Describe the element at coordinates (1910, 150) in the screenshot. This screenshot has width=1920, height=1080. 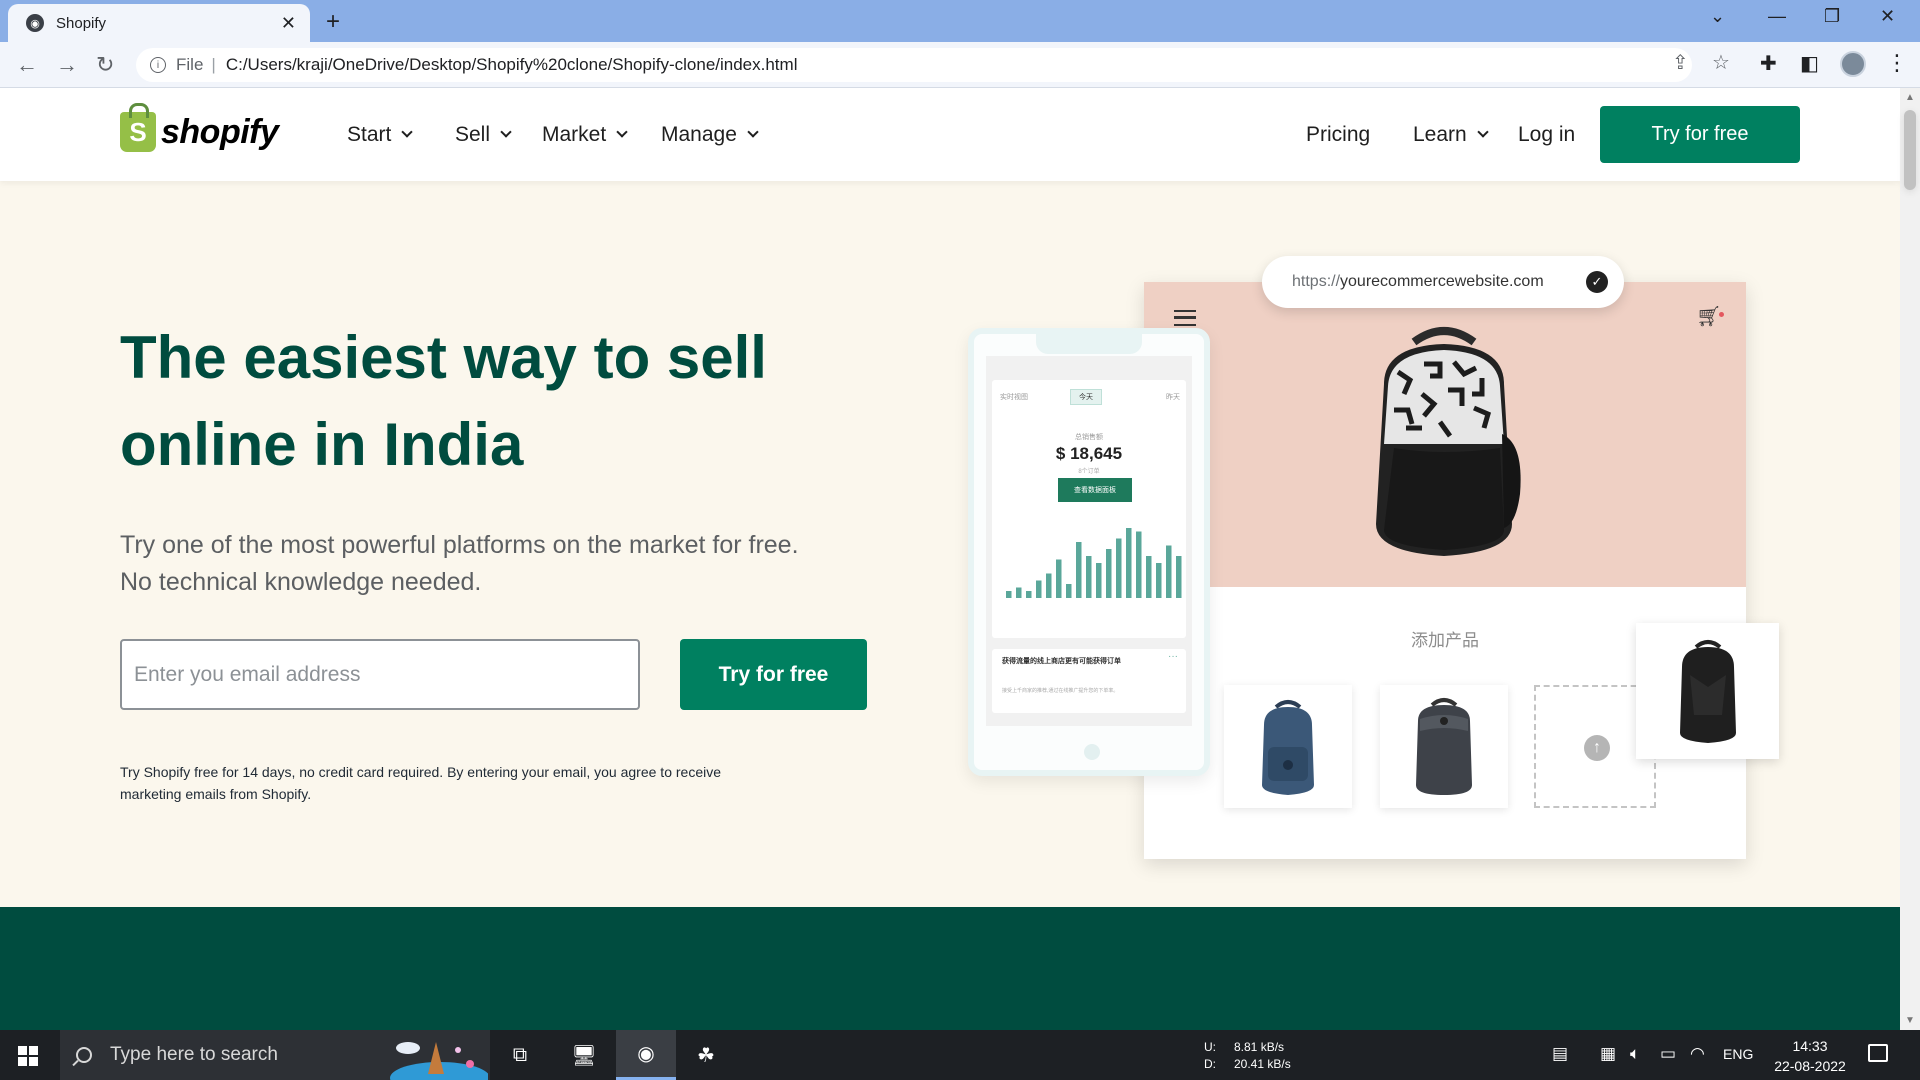
I see `scrollbar-thumb` at that location.